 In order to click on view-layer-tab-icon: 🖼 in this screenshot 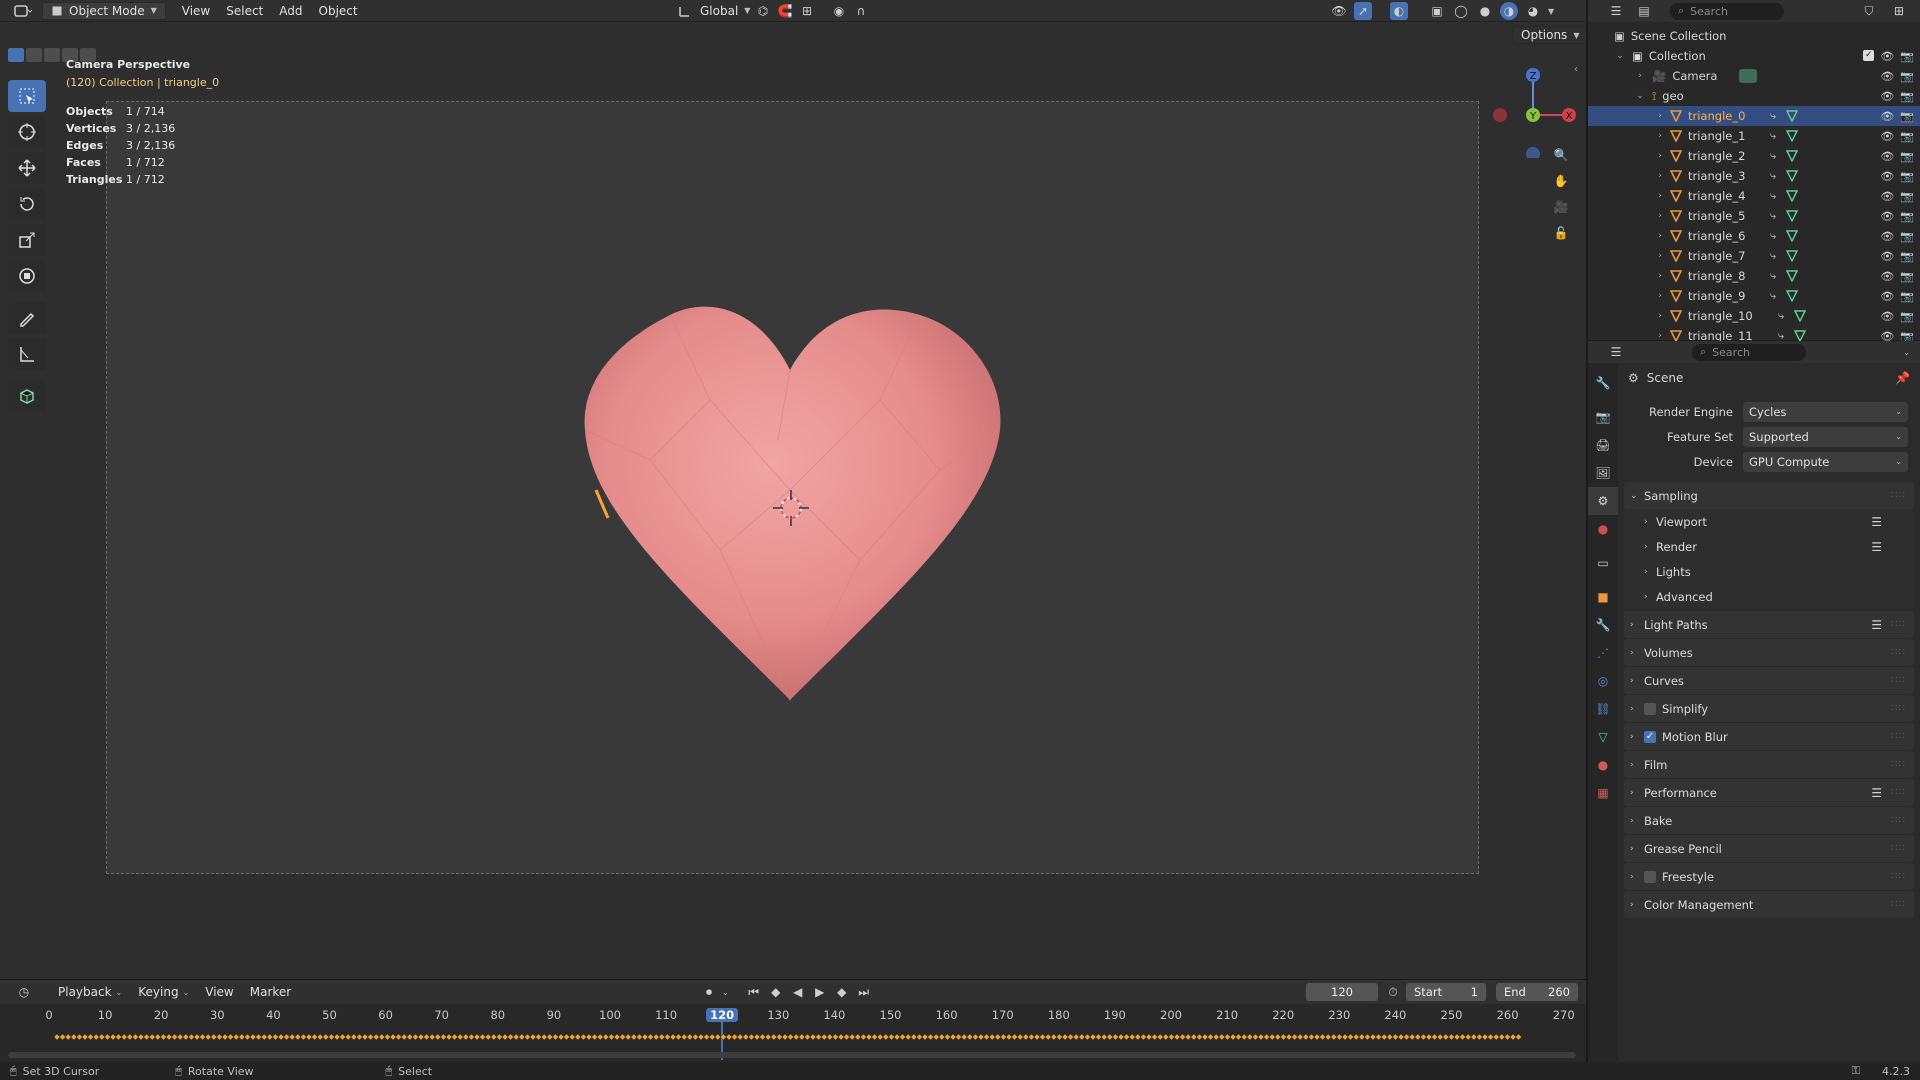, I will do `click(1603, 473)`.